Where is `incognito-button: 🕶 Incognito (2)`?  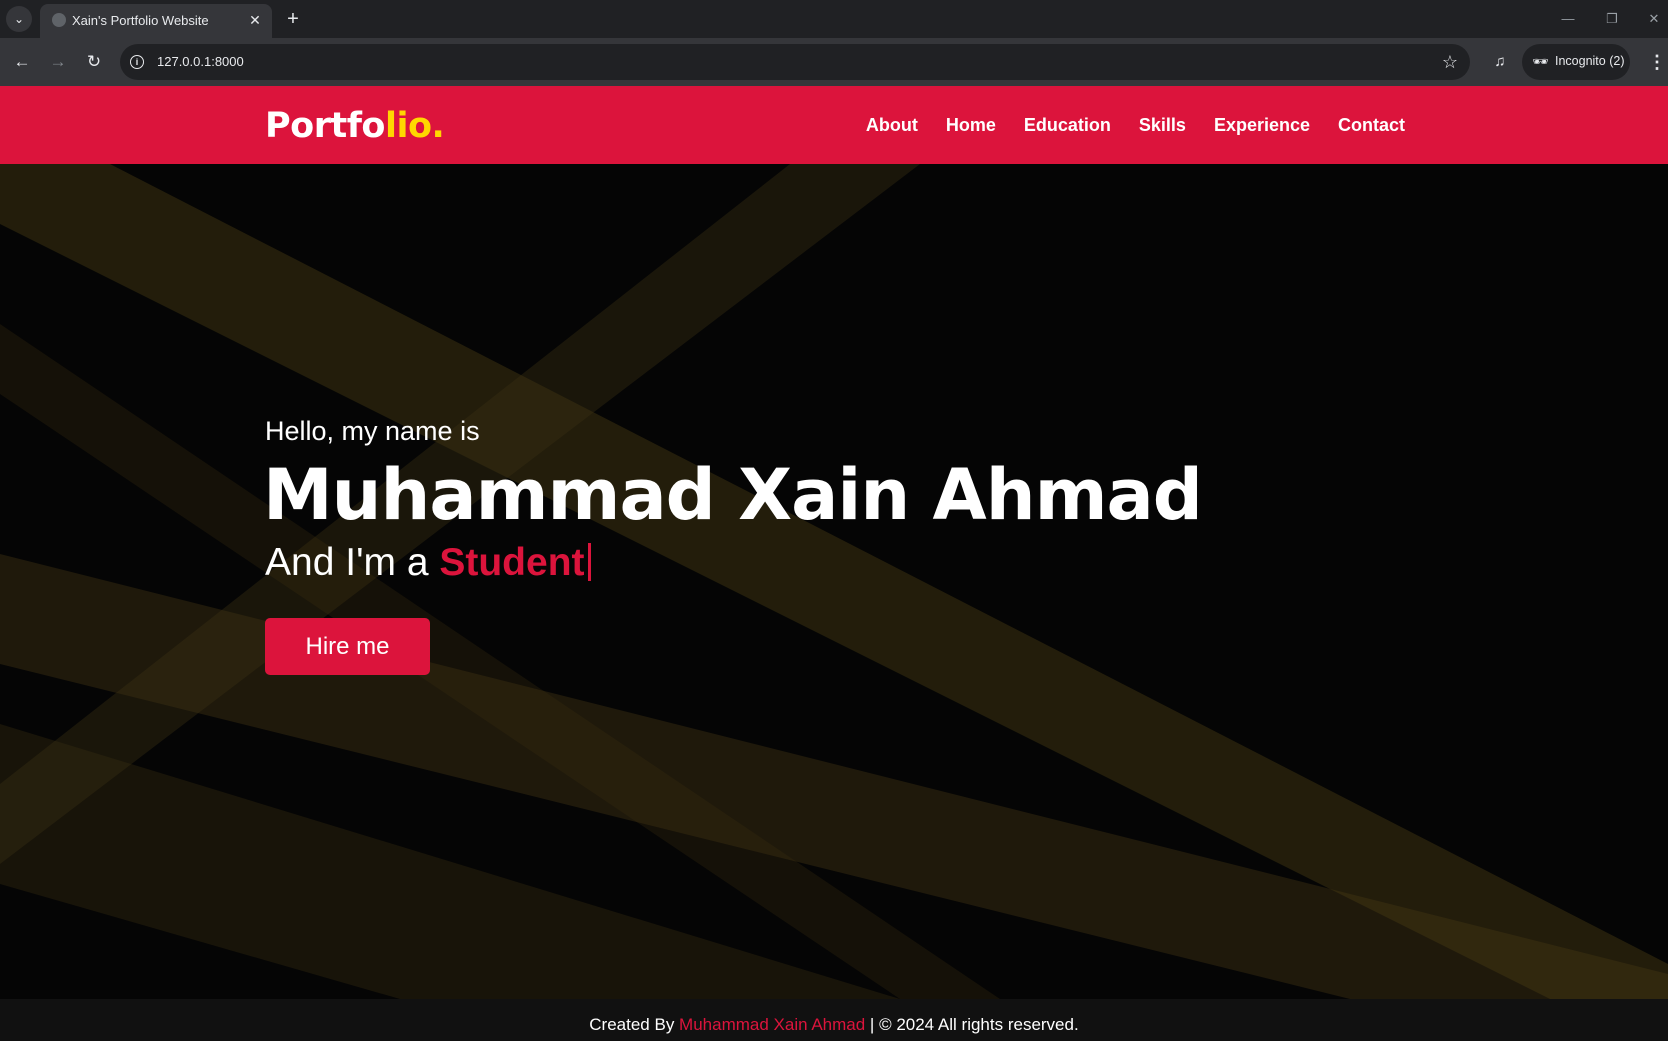
incognito-button: 🕶 Incognito (2) is located at coordinates (1576, 62).